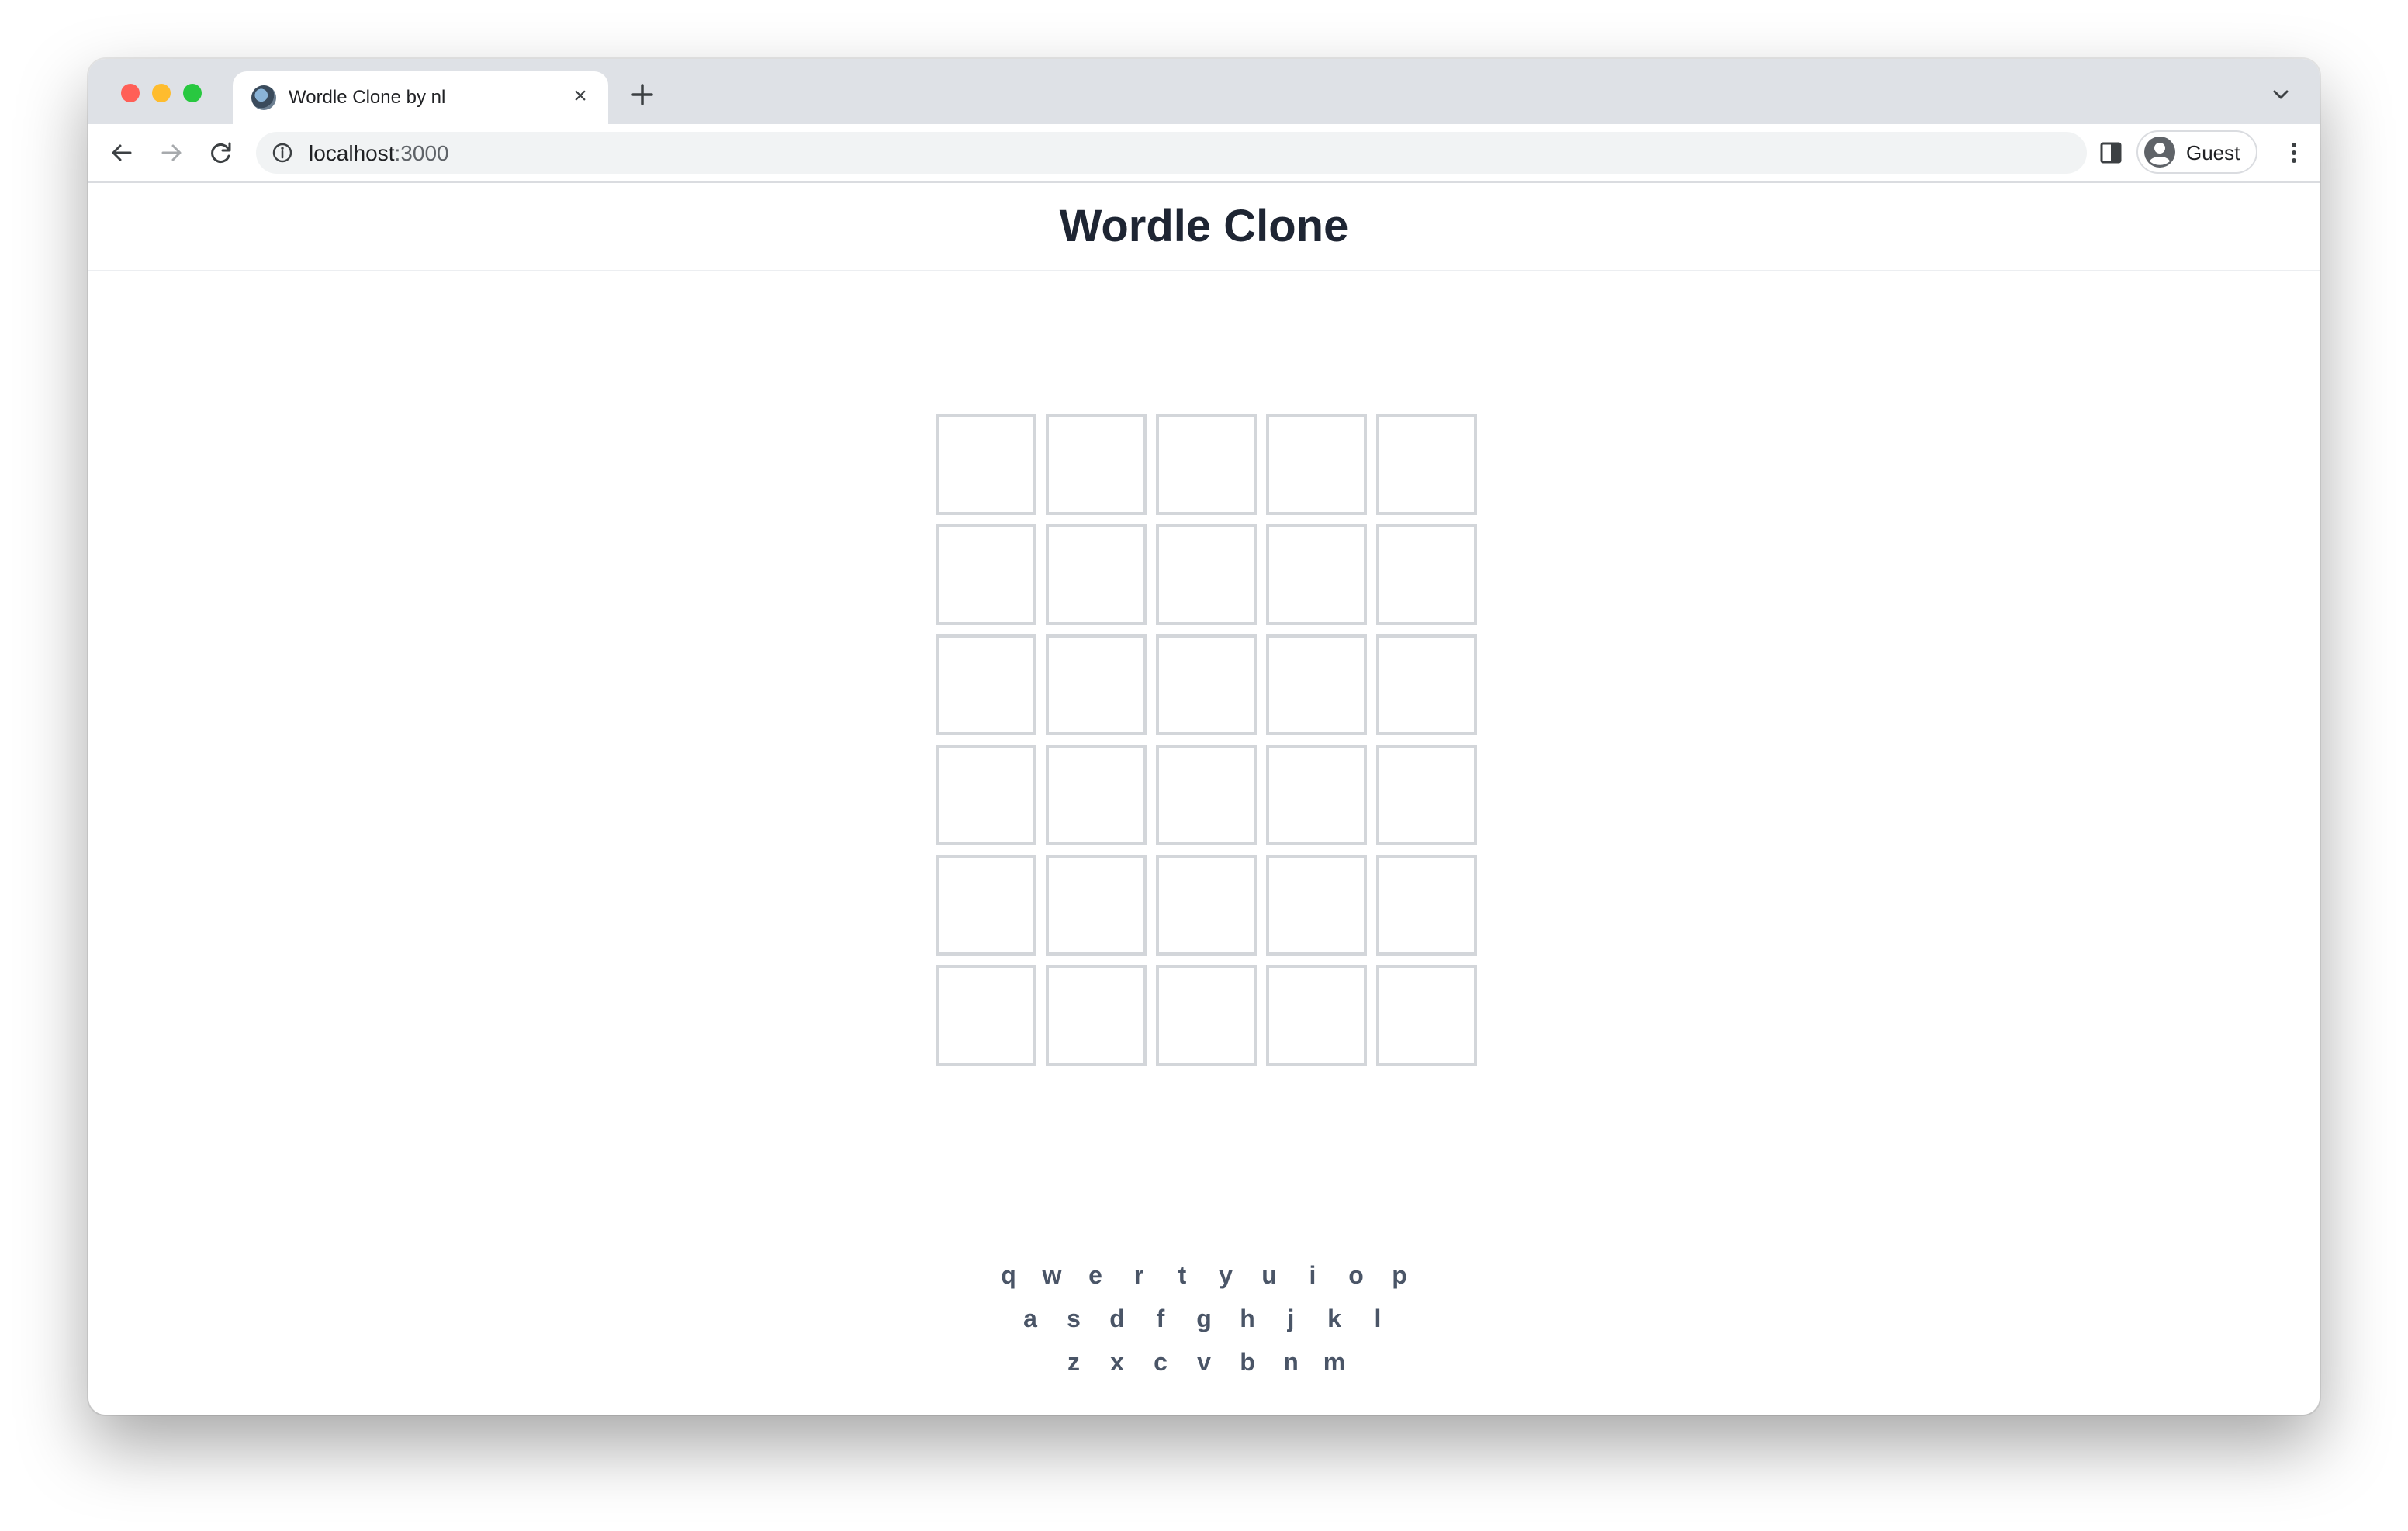 The height and width of the screenshot is (1531, 2408). I want to click on minimize-window-button, so click(161, 93).